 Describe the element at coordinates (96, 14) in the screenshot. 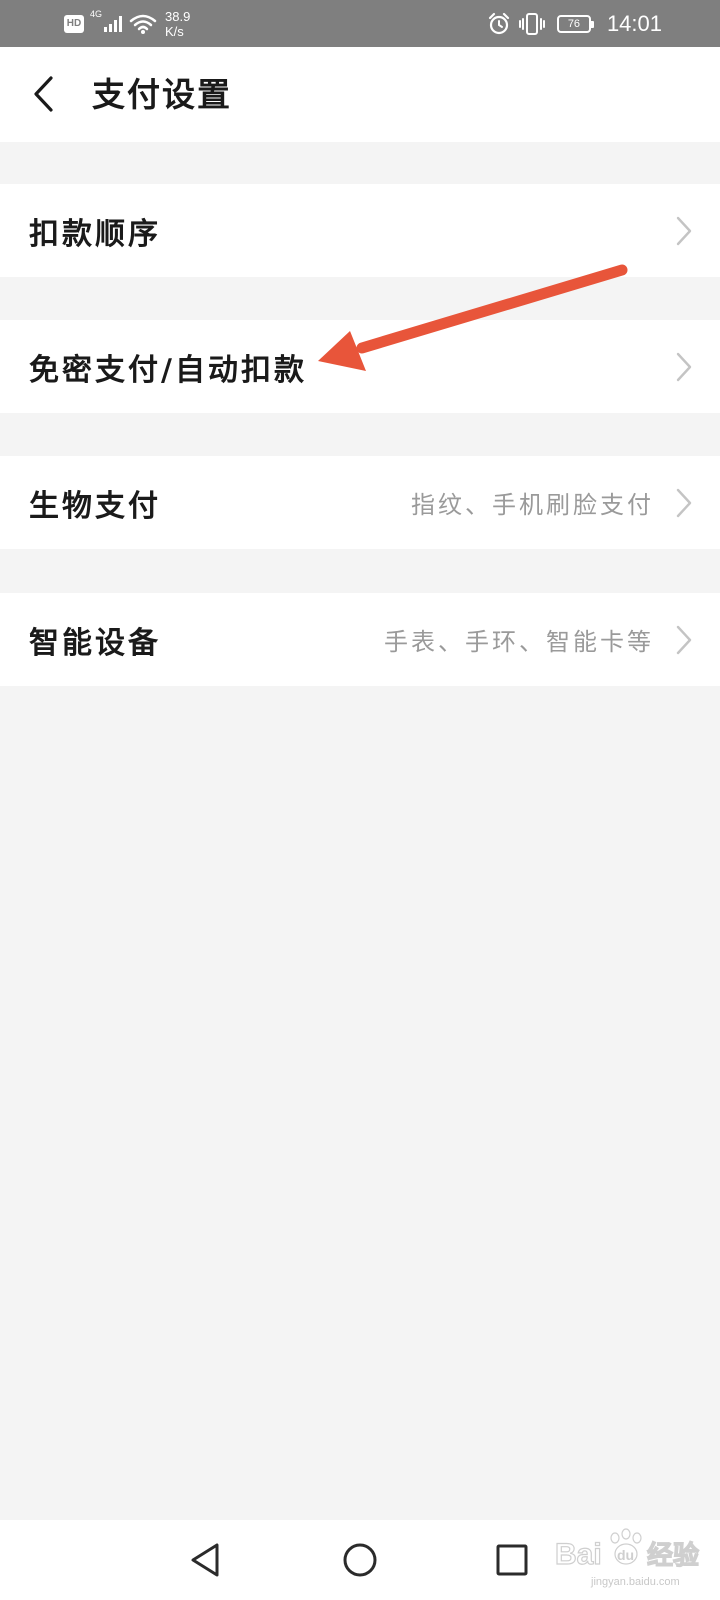

I see `network-type: 4G` at that location.